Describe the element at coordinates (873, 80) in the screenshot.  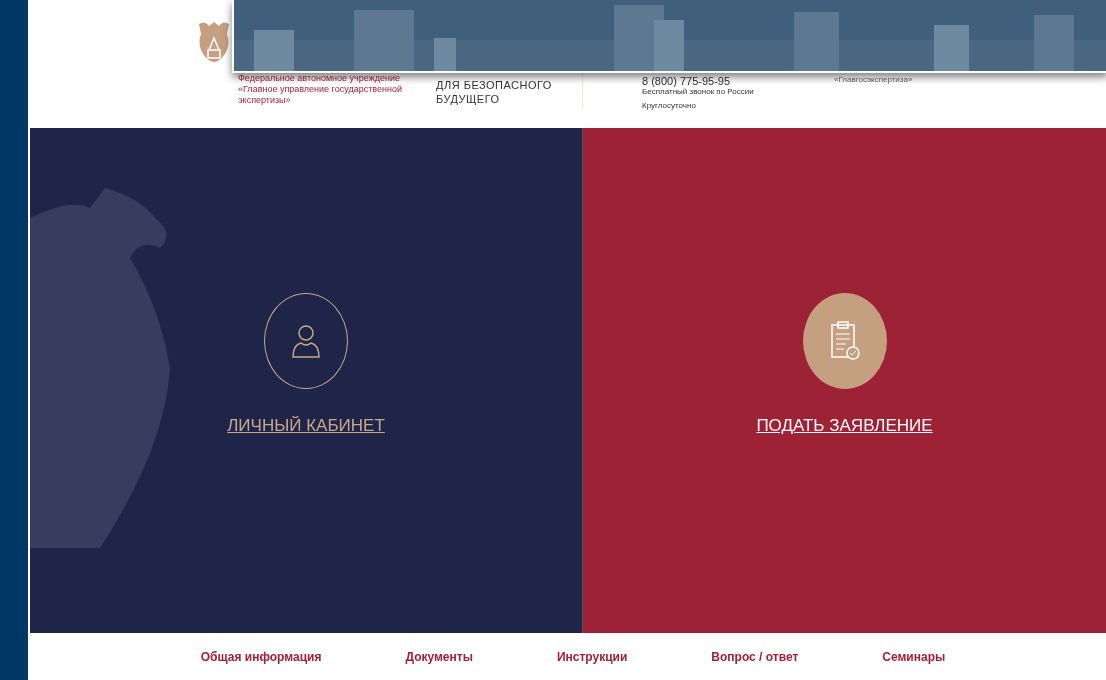
I see `brand-name: «Главгосэкспертиза»` at that location.